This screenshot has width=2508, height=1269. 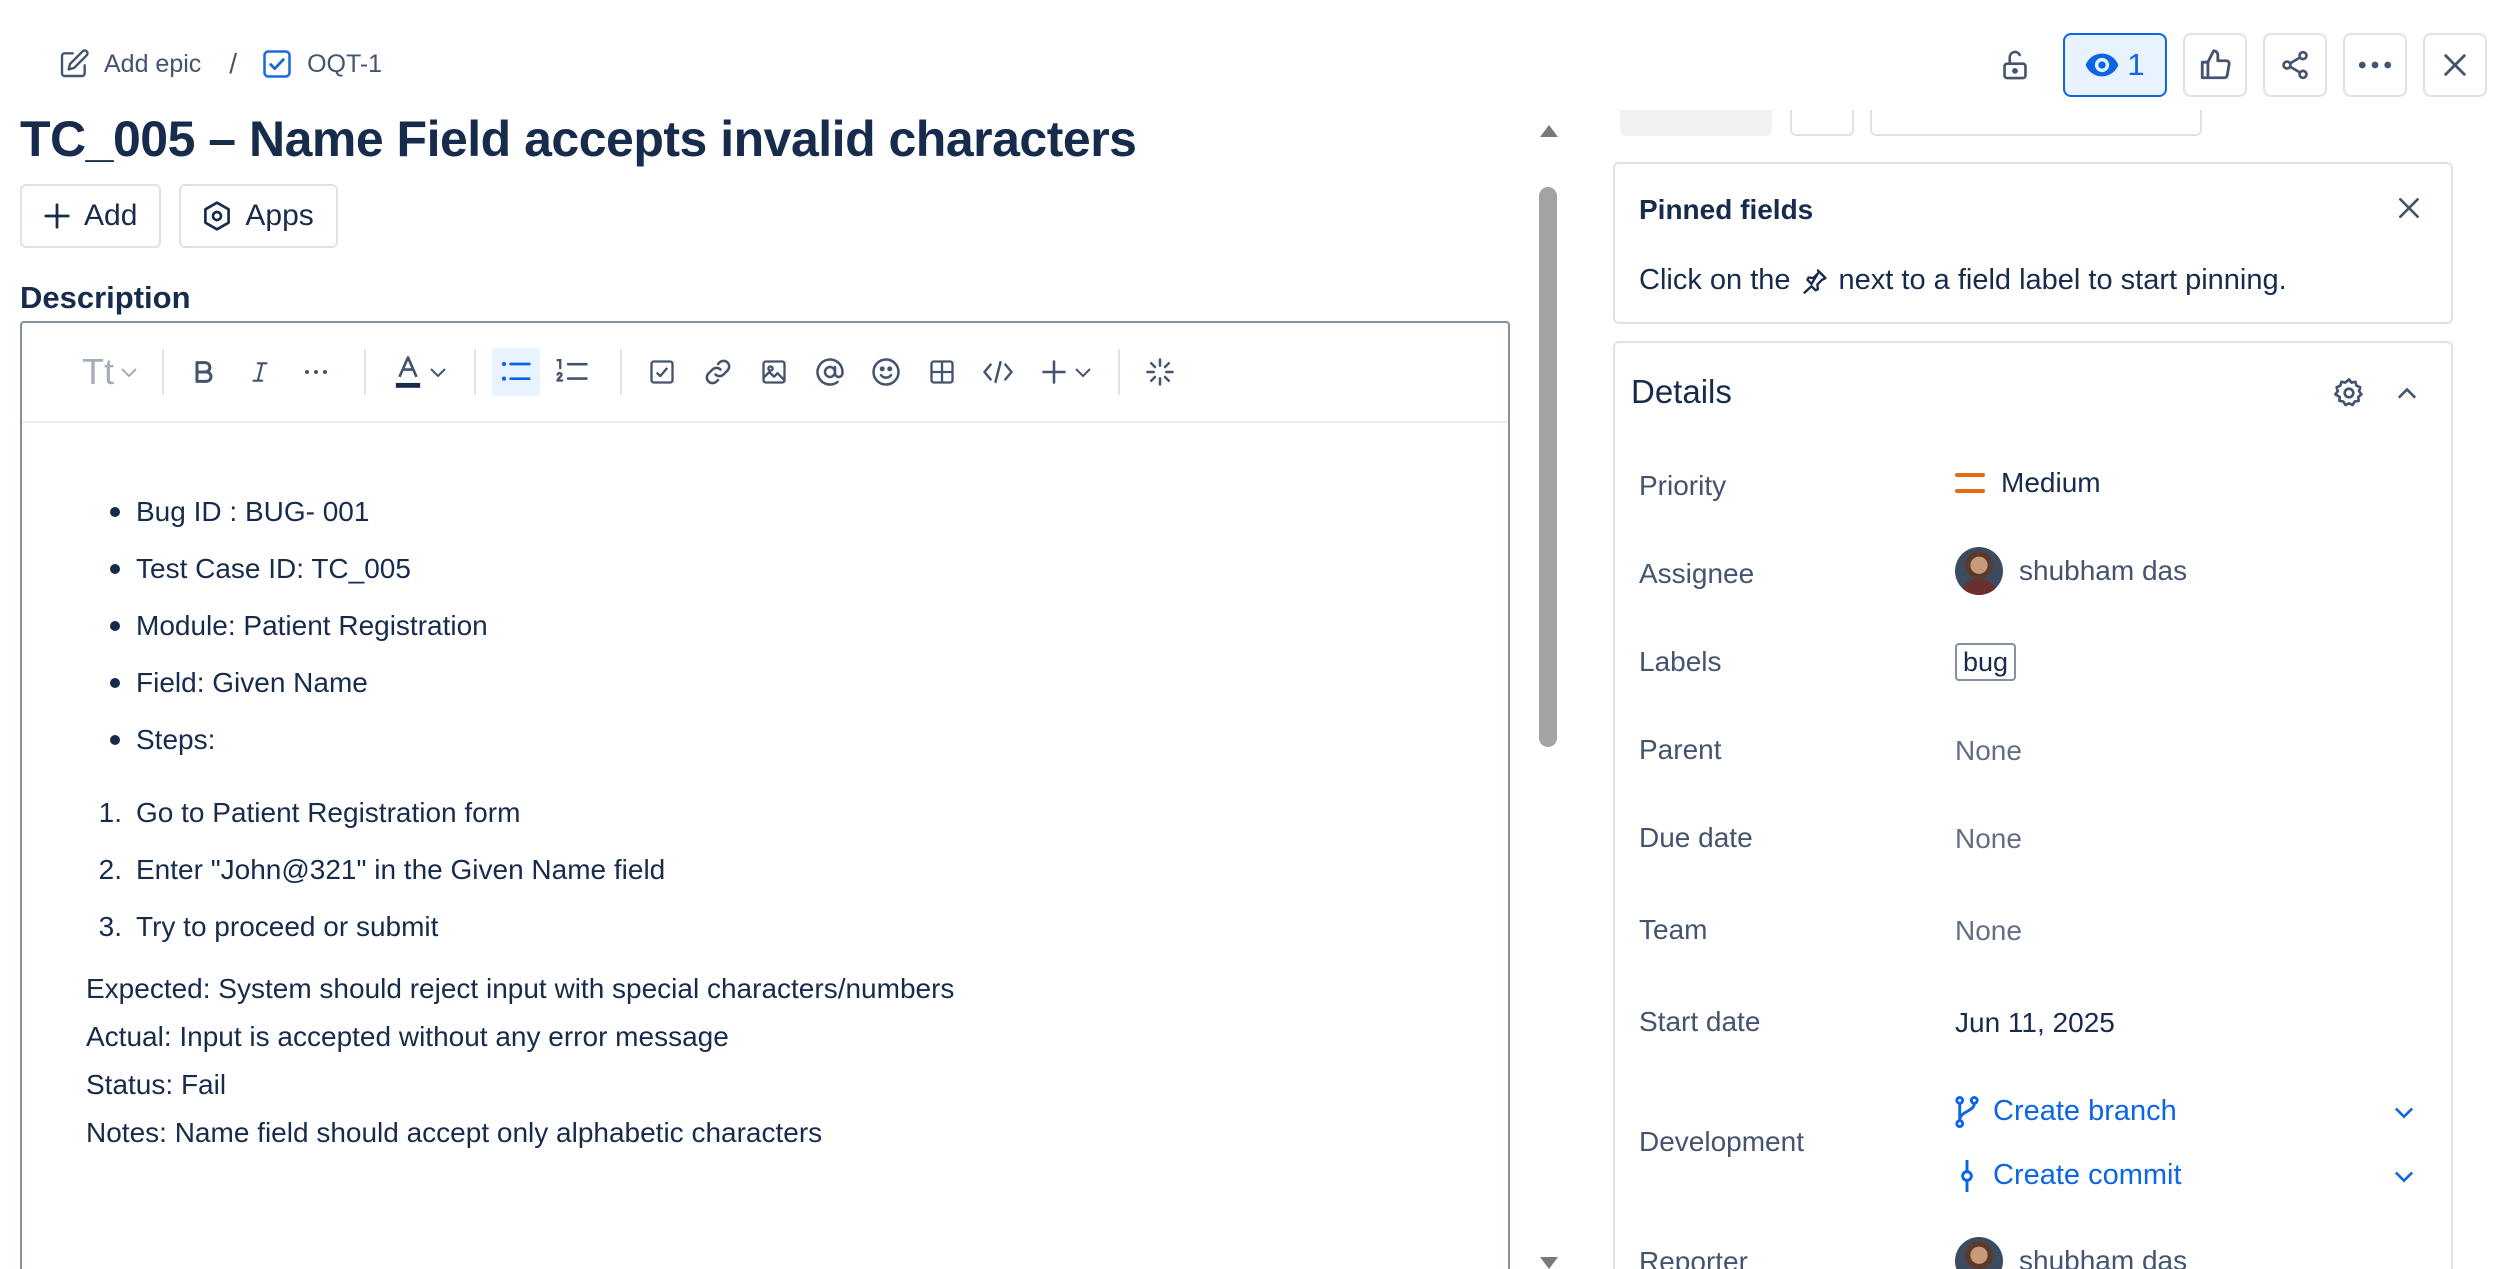 I want to click on more-formatting-button, so click(x=316, y=372).